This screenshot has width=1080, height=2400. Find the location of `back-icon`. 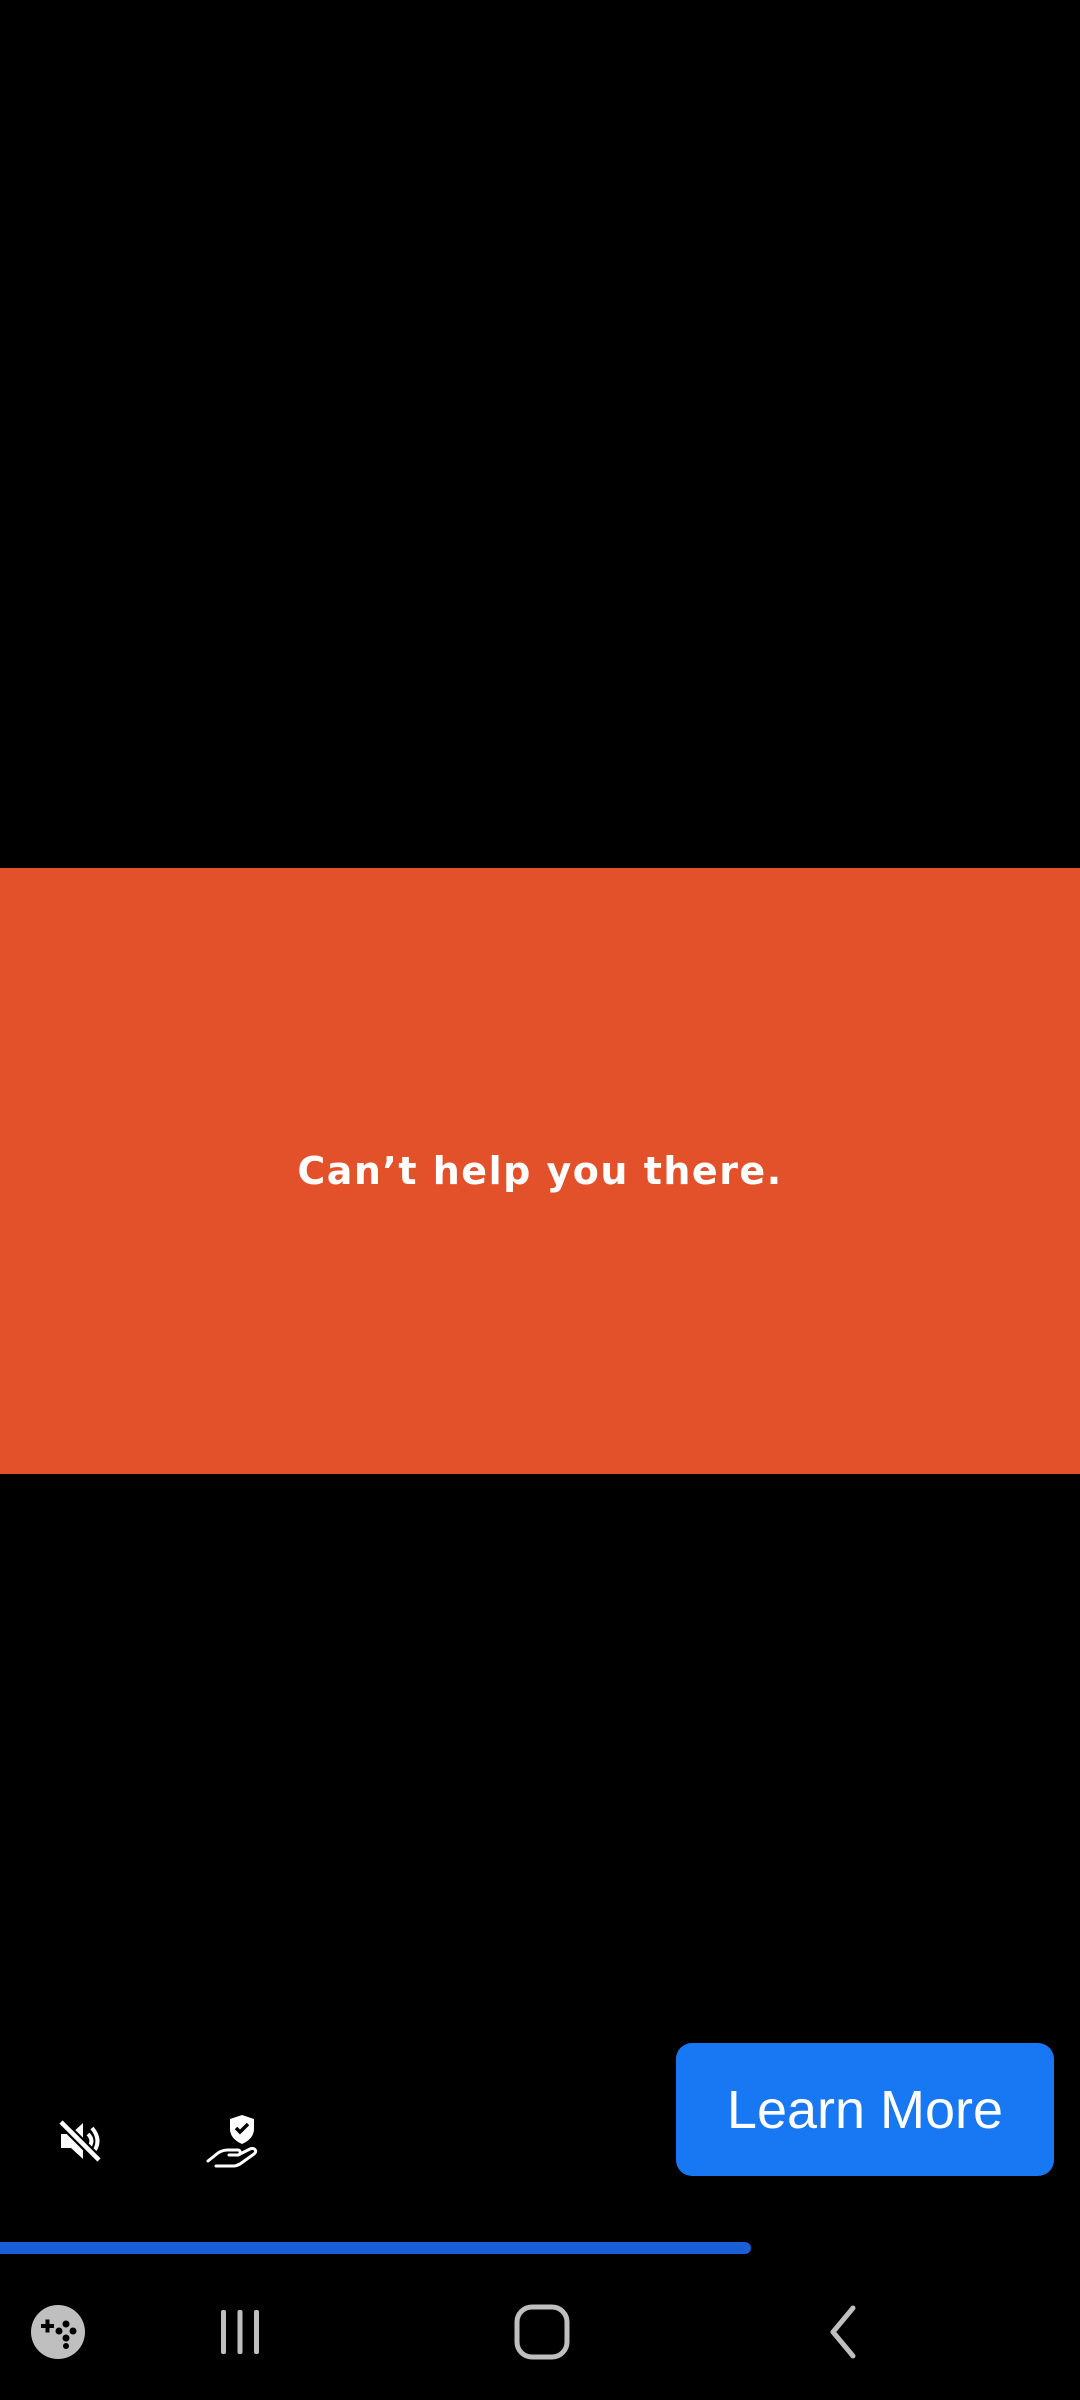

back-icon is located at coordinates (845, 2332).